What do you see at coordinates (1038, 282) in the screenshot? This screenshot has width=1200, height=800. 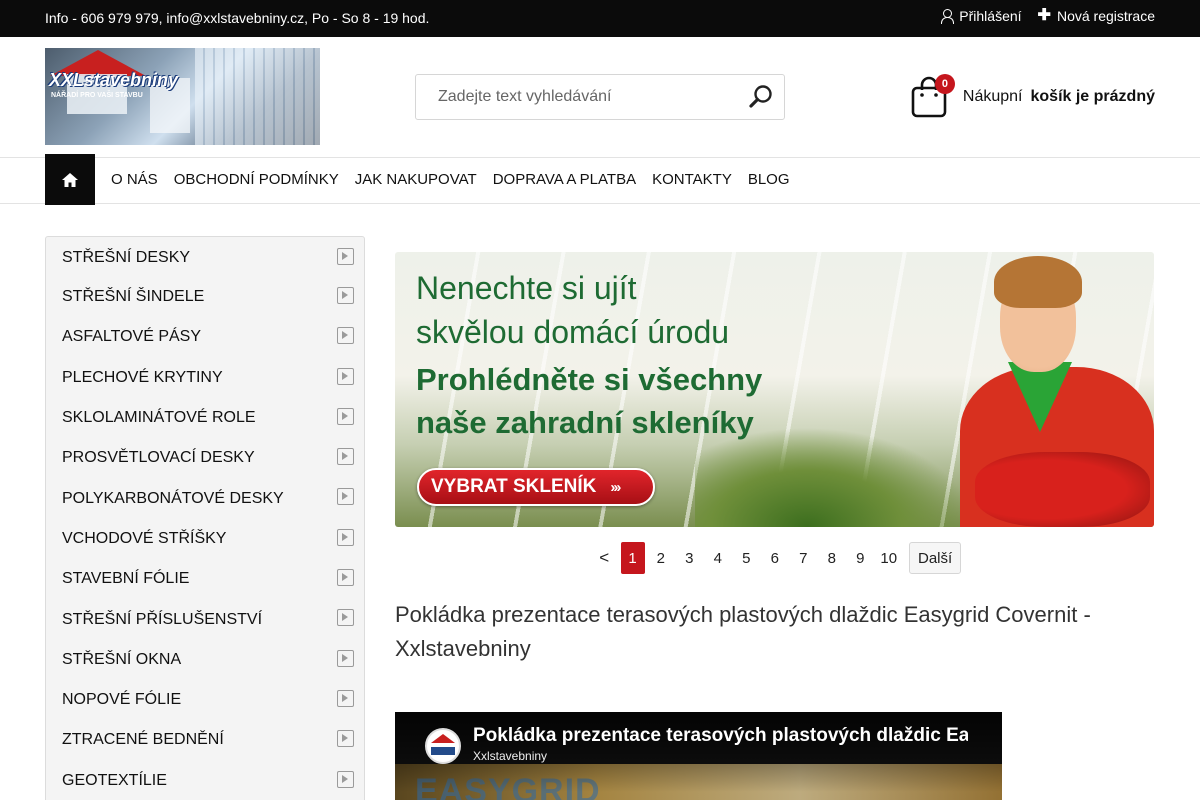 I see `boy-hair` at bounding box center [1038, 282].